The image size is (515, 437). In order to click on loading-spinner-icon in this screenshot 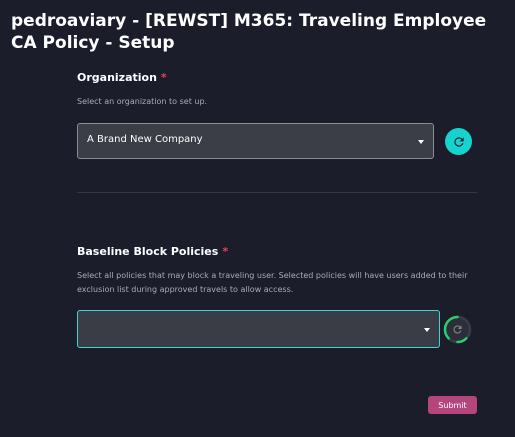, I will do `click(457, 329)`.